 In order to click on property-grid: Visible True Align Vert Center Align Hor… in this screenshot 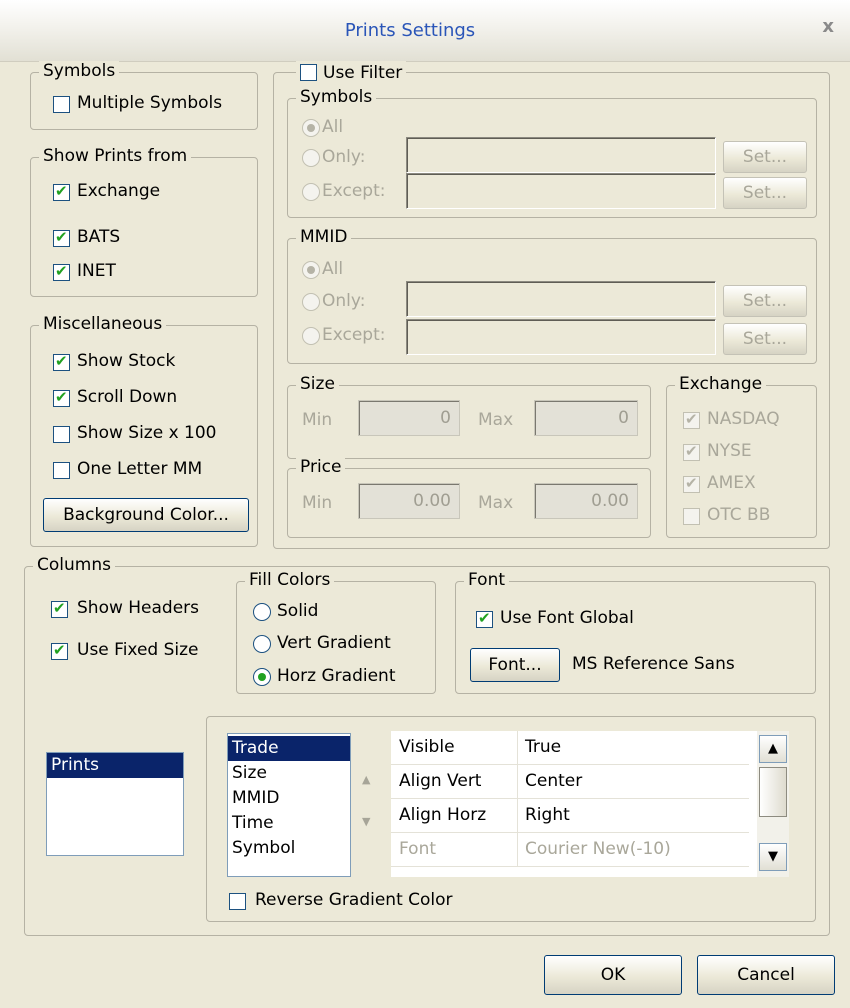, I will do `click(590, 804)`.